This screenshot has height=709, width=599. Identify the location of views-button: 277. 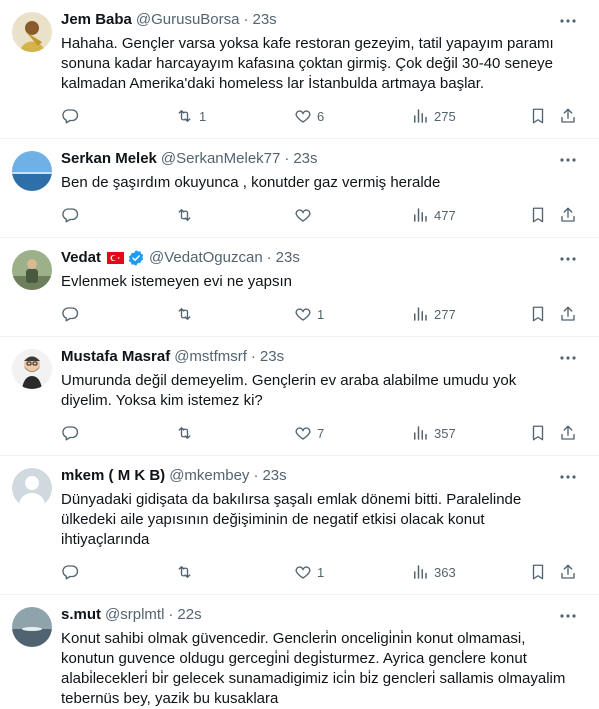
(433, 314).